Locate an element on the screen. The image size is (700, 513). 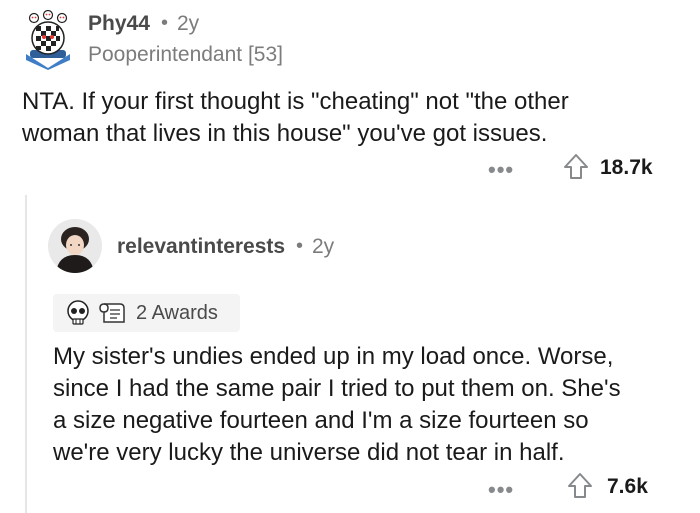
reply-username: relevantinterests is located at coordinates (201, 247).